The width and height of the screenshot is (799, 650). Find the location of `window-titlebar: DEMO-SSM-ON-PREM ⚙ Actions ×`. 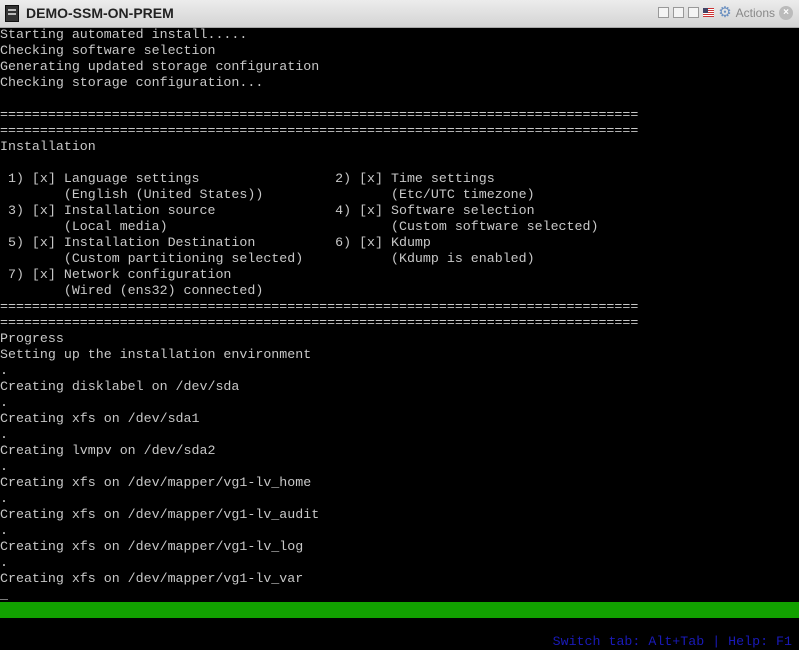

window-titlebar: DEMO-SSM-ON-PREM ⚙ Actions × is located at coordinates (399, 14).